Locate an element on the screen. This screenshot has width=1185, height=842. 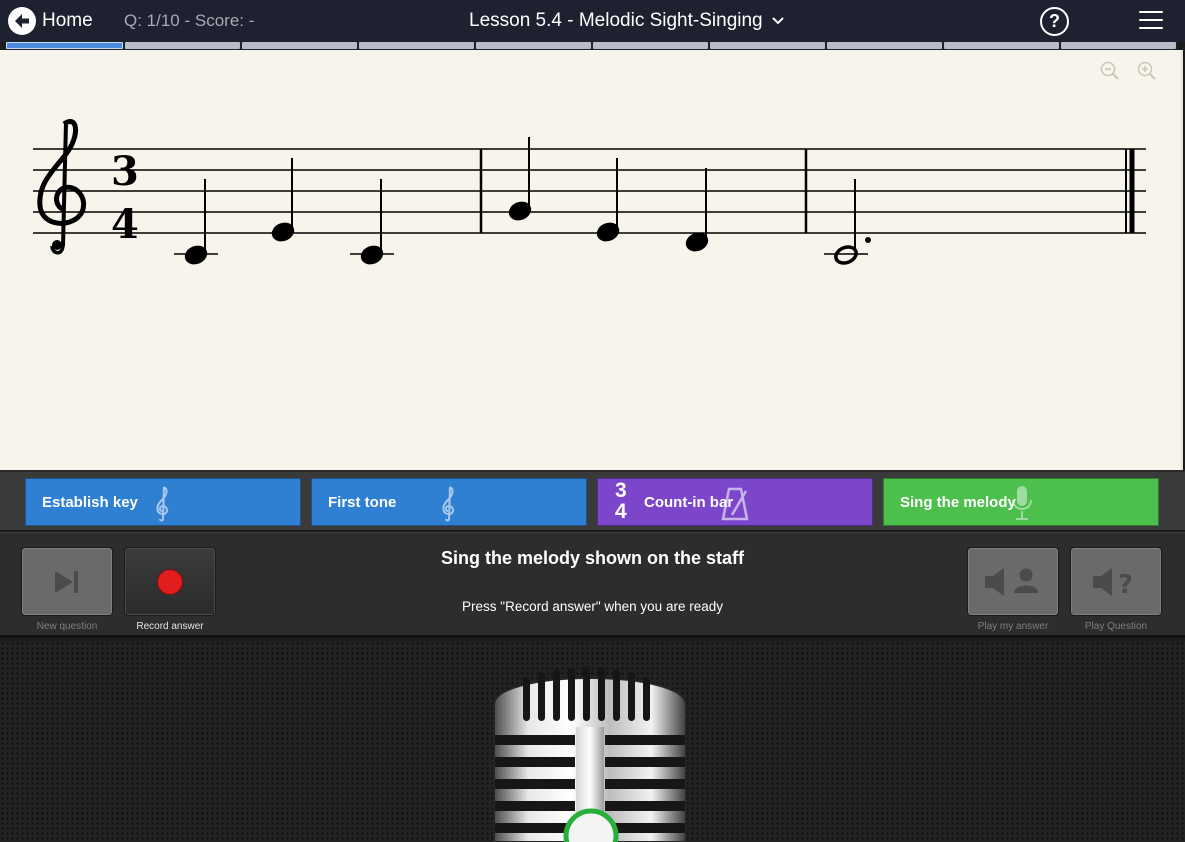
play-my-answer-button is located at coordinates (1013, 581).